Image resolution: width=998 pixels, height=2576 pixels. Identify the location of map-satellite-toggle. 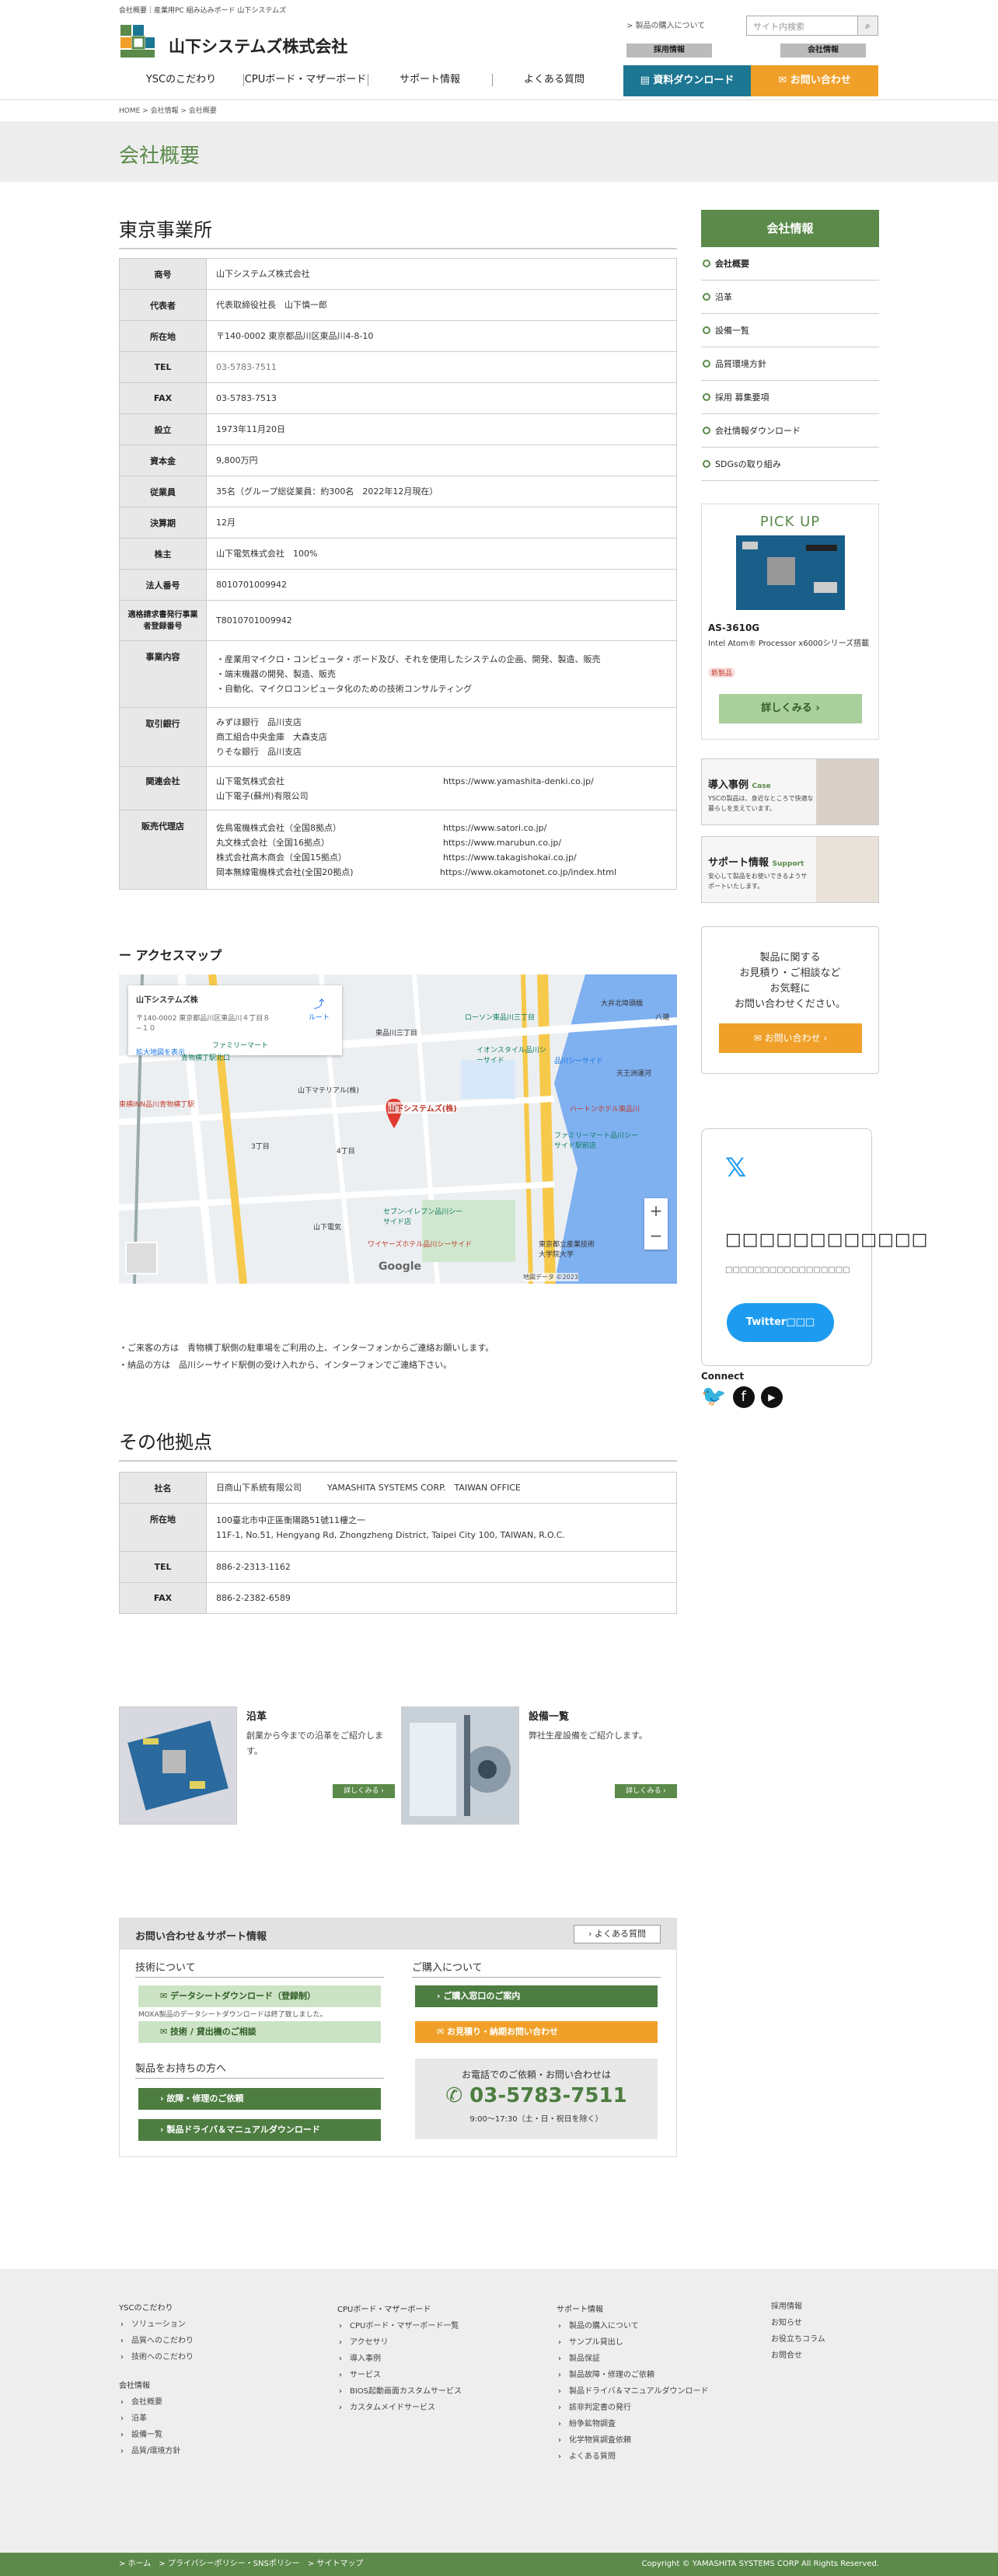
(141, 1258).